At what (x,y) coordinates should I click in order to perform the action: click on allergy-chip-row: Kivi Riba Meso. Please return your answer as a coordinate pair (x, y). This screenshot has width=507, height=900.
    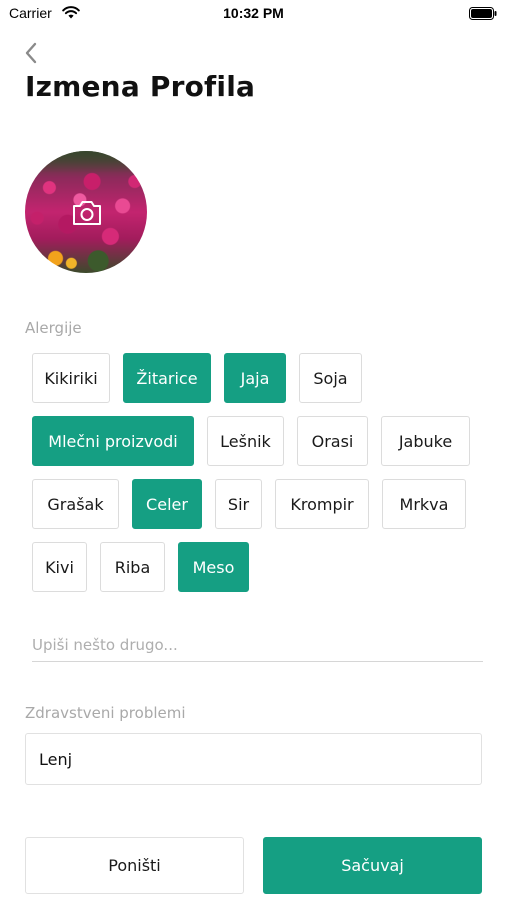
    Looking at the image, I should click on (140, 567).